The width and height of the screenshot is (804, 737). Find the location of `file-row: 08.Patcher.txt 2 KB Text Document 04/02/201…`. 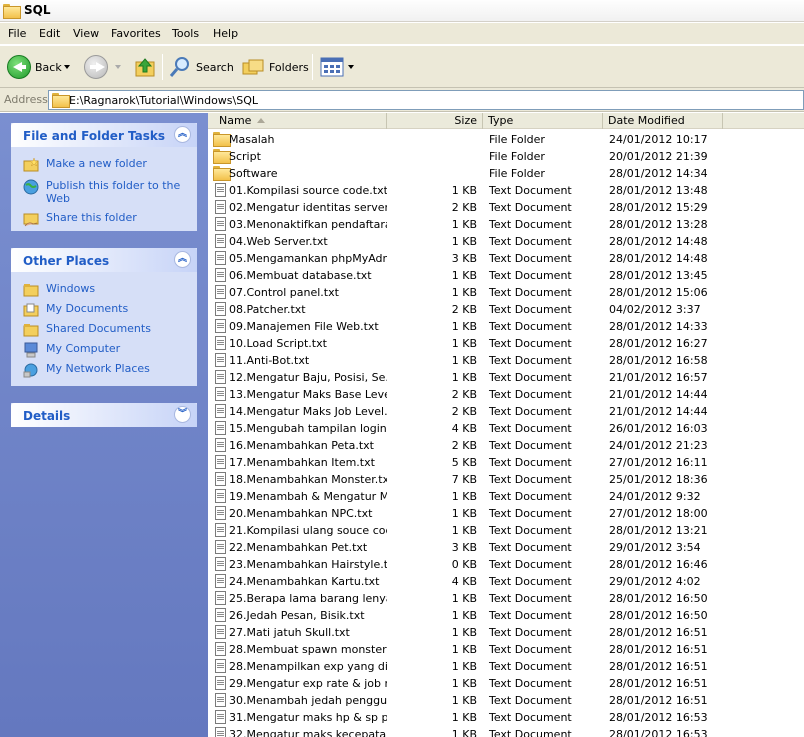

file-row: 08.Patcher.txt 2 KB Text Document 04/02/201… is located at coordinates (506, 309).